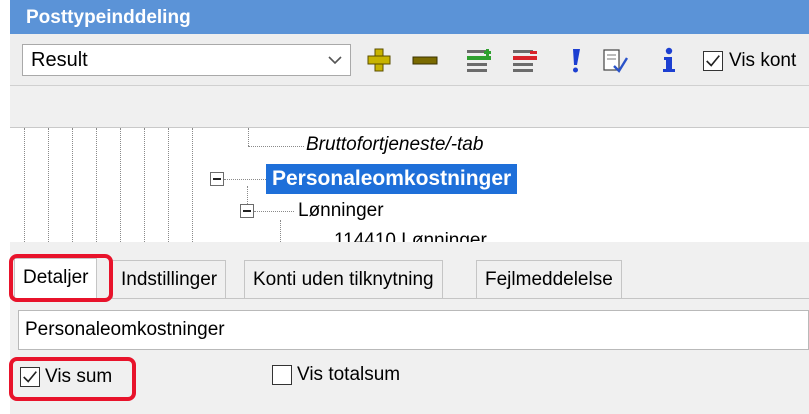  I want to click on vis-totalsum-check-icon, so click(282, 375).